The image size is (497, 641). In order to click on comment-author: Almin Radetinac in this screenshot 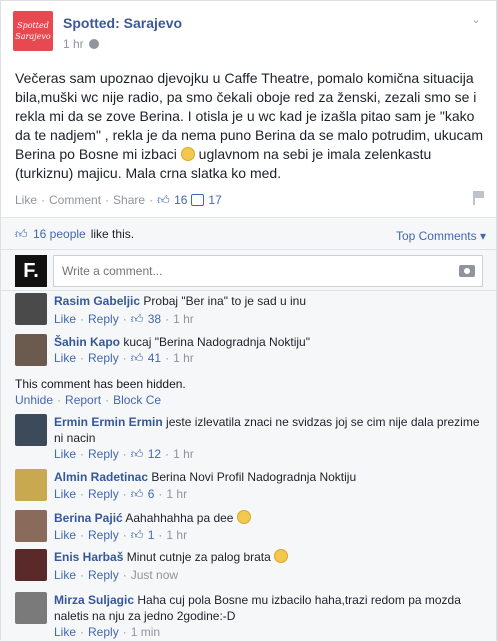, I will do `click(101, 477)`.